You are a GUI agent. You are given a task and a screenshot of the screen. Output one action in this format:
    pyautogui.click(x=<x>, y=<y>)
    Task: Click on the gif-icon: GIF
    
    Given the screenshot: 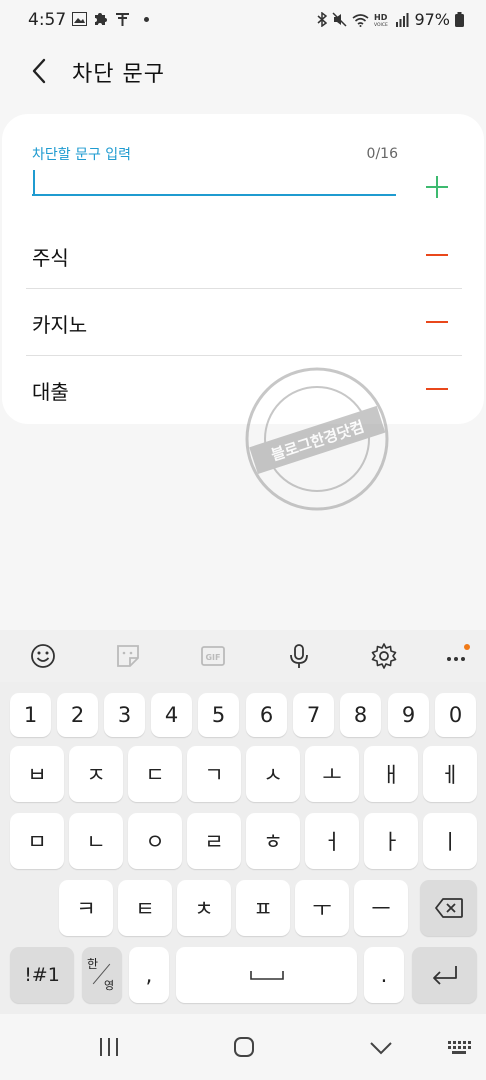 What is the action you would take?
    pyautogui.click(x=213, y=656)
    